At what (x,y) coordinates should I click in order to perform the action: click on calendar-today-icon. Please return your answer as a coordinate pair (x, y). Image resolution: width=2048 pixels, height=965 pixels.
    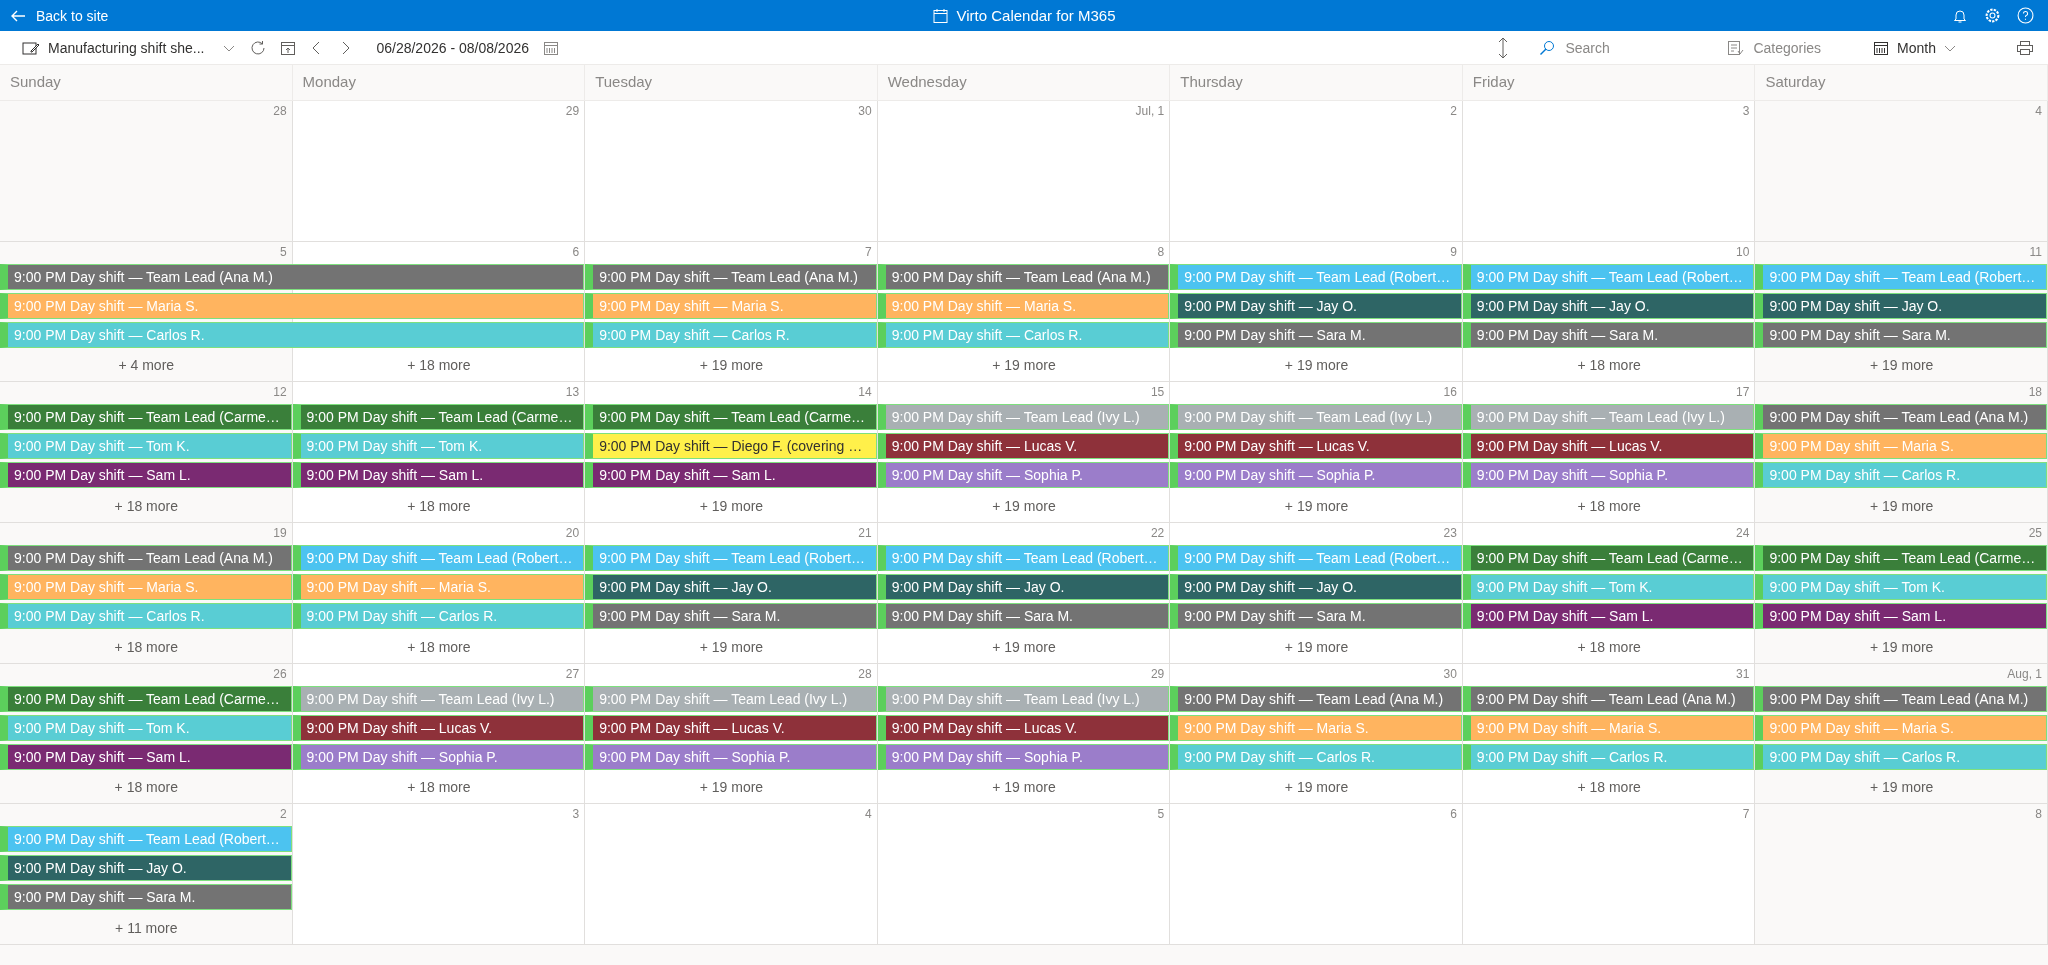
    Looking at the image, I should click on (288, 47).